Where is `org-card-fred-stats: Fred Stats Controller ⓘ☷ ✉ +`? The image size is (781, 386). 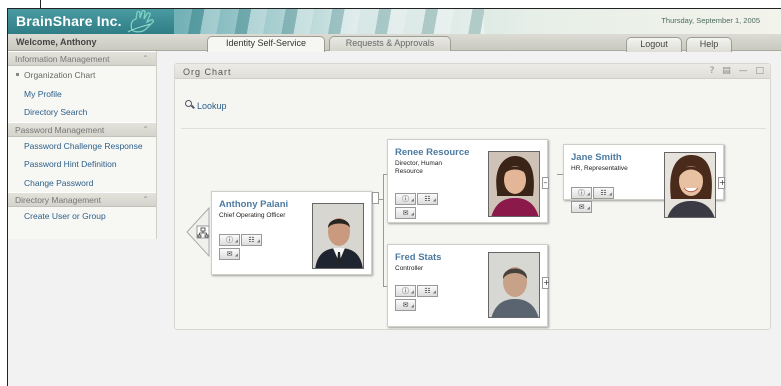 org-card-fred-stats: Fred Stats Controller ⓘ☷ ✉ + is located at coordinates (468, 285).